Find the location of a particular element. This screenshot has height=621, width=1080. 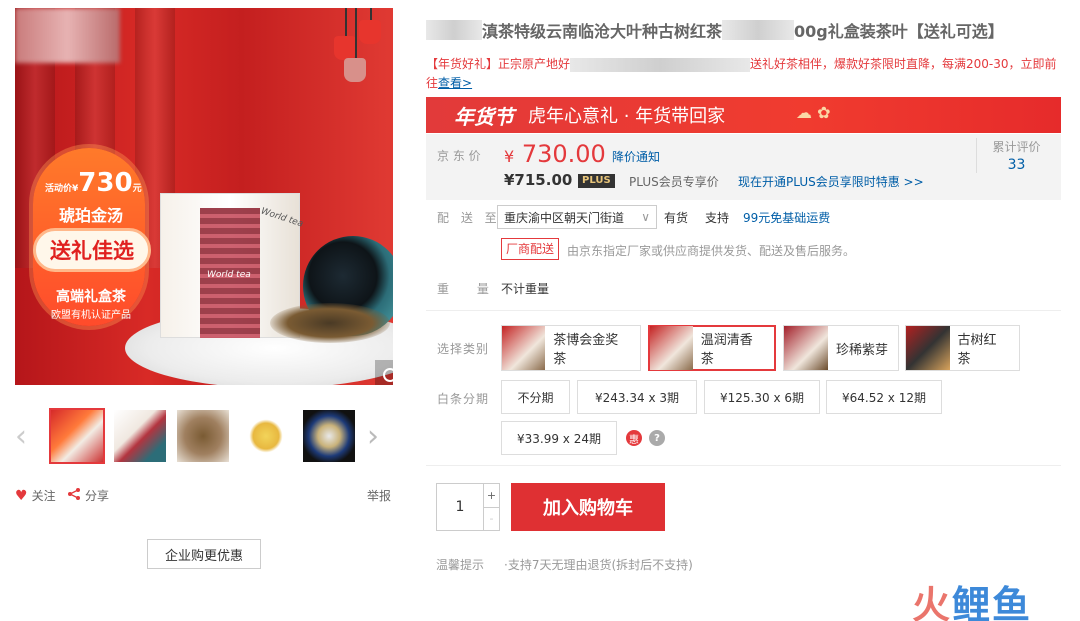

blurred-logo is located at coordinates (67, 35).